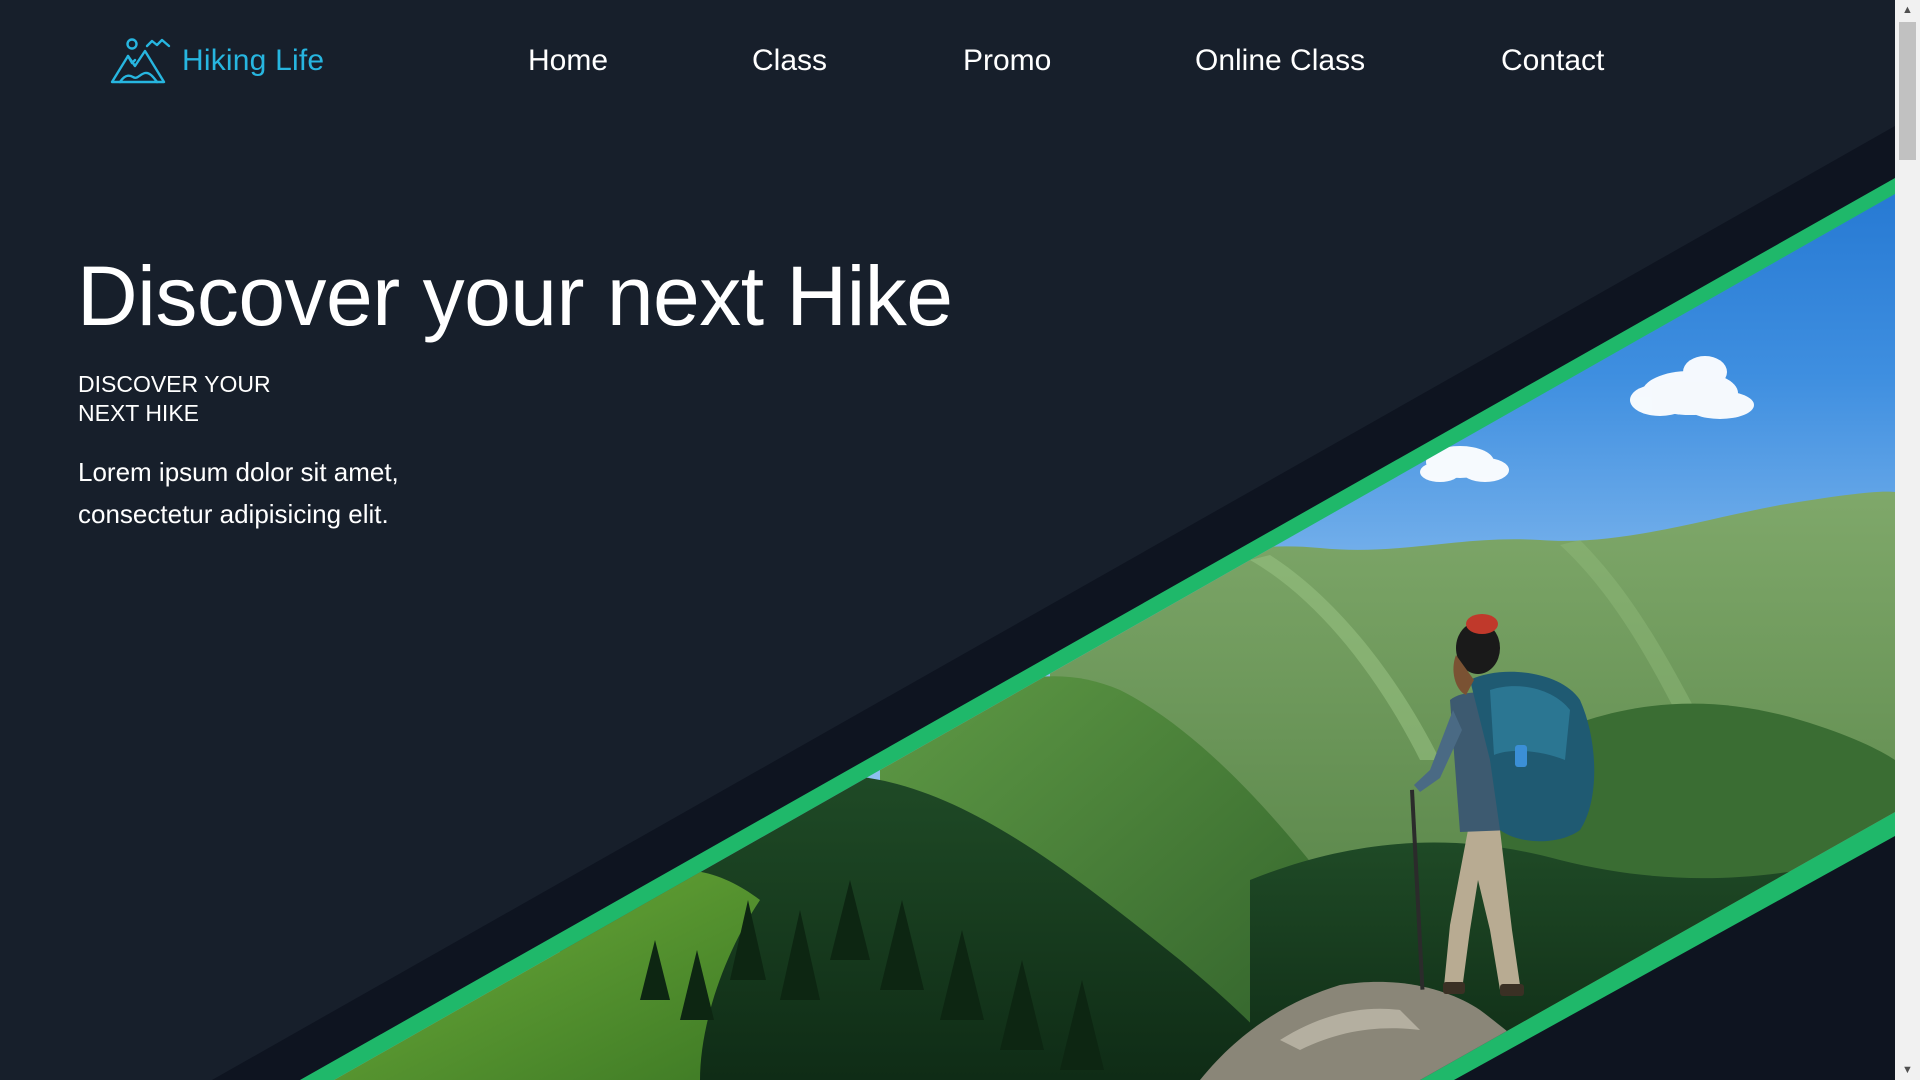 This screenshot has width=1920, height=1080. I want to click on hero-title: Discover your next Hike, so click(515, 296).